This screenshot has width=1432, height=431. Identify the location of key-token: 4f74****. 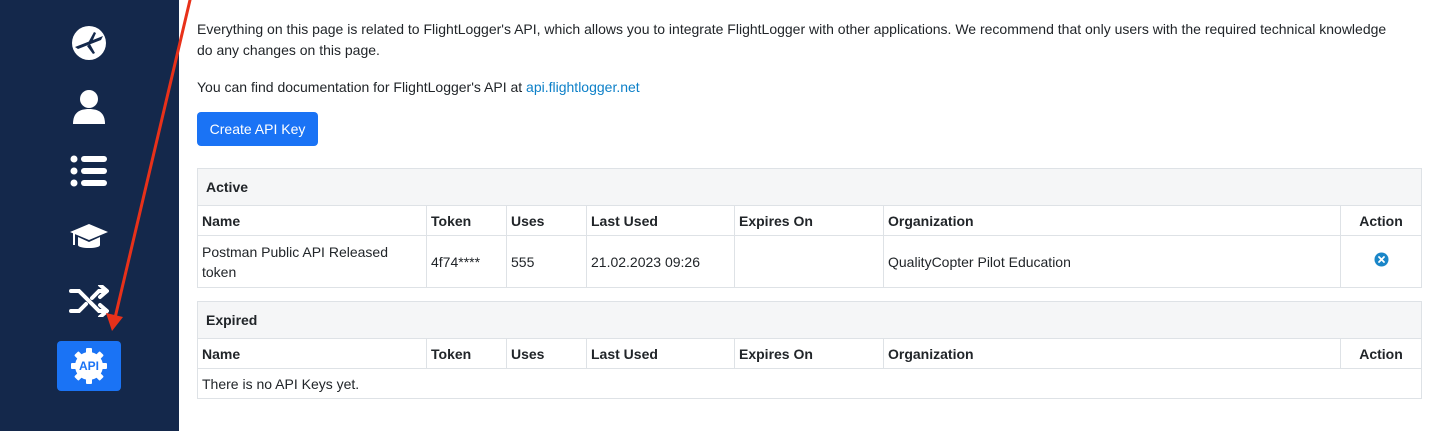
(466, 261).